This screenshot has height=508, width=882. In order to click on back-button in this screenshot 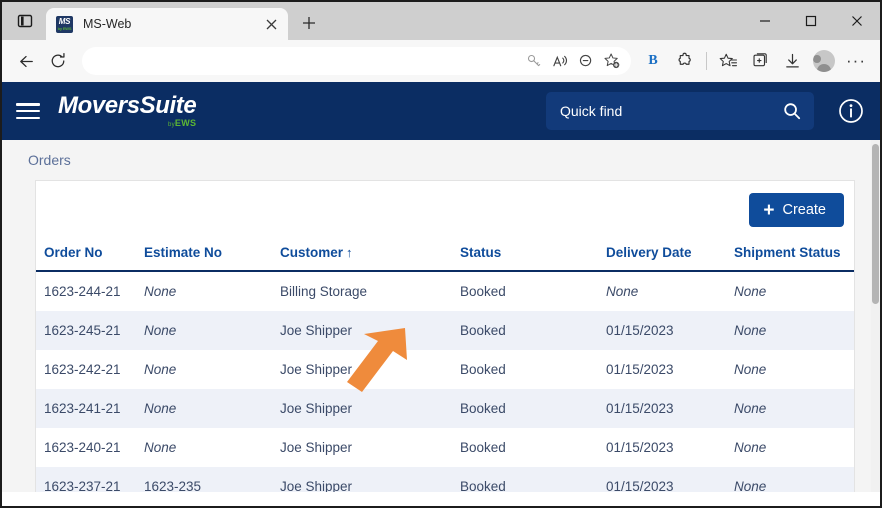, I will do `click(26, 61)`.